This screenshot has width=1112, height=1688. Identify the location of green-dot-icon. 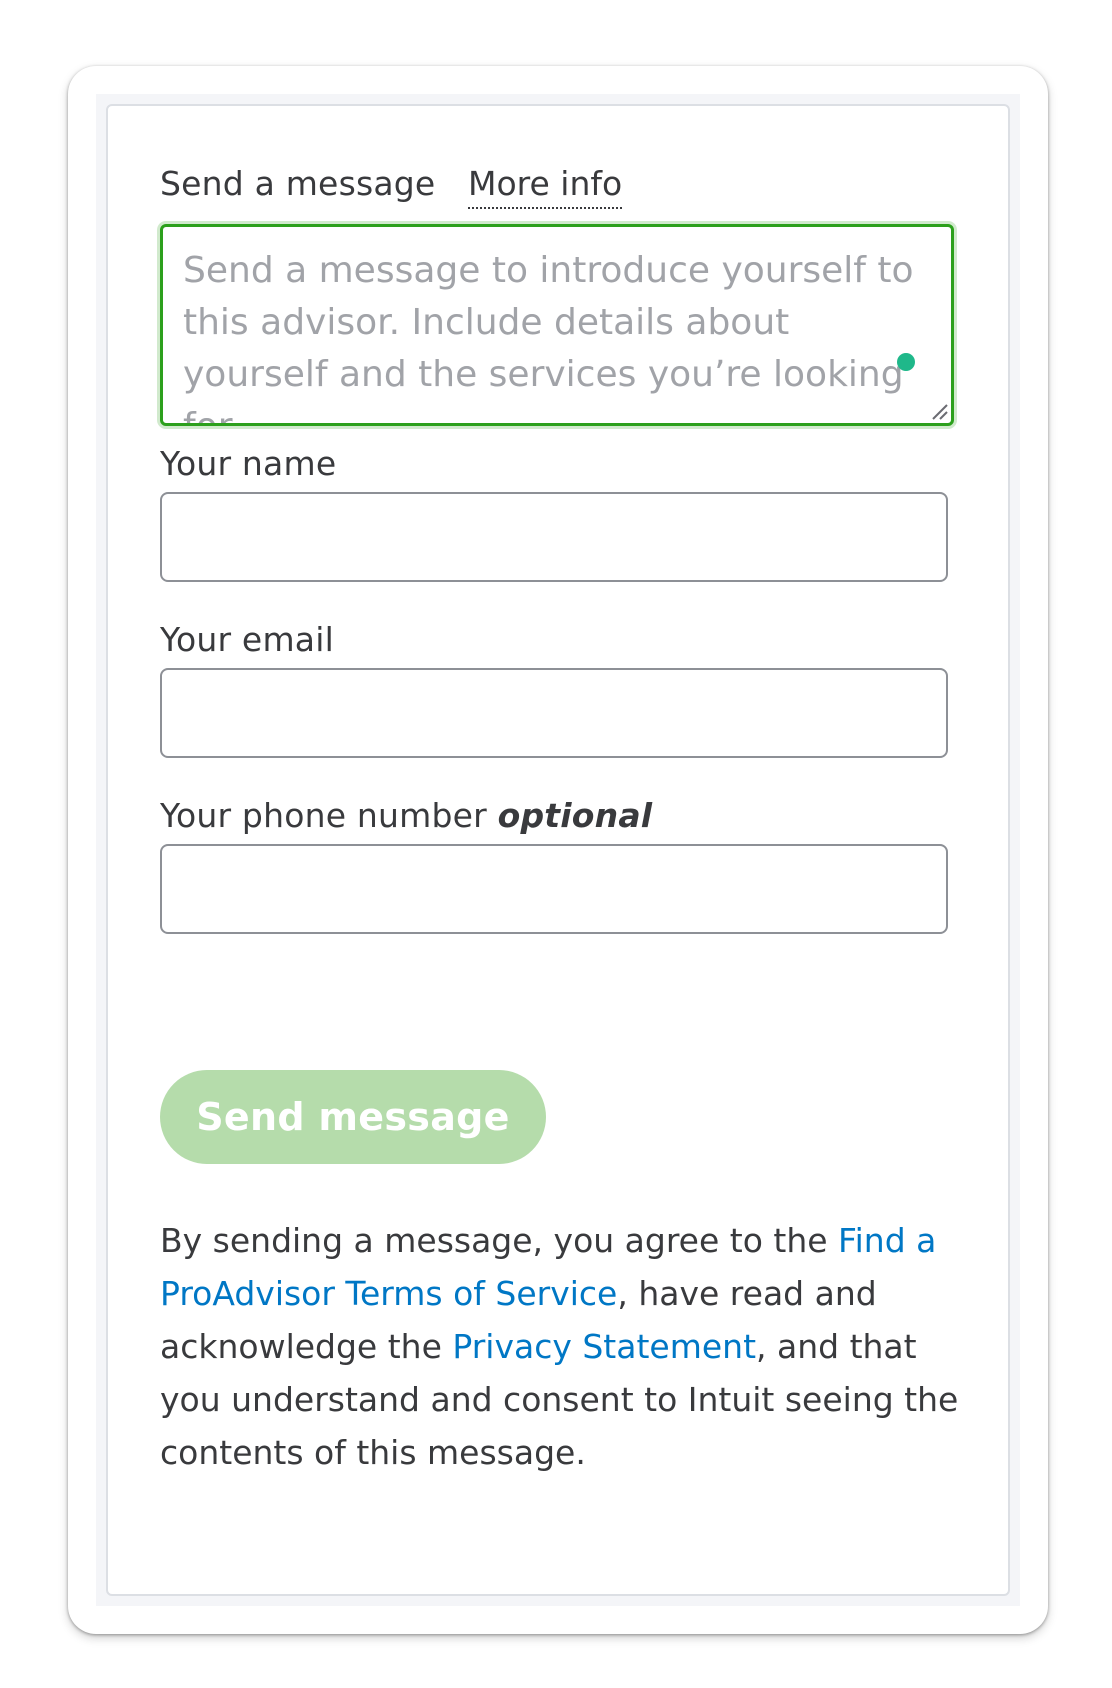
(906, 362).